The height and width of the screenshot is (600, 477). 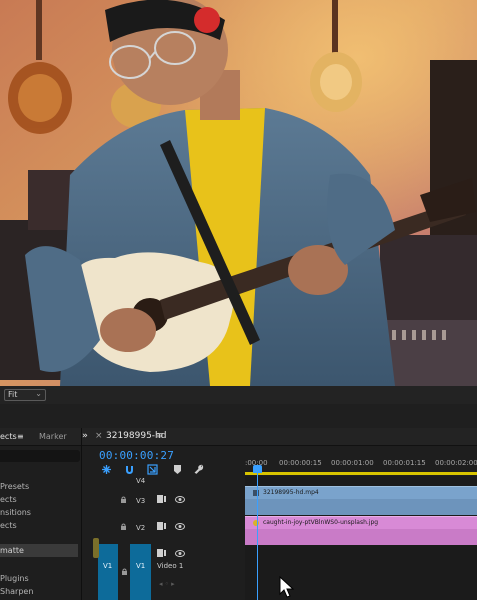 I want to click on effects-item-matte: matte, so click(x=12, y=550).